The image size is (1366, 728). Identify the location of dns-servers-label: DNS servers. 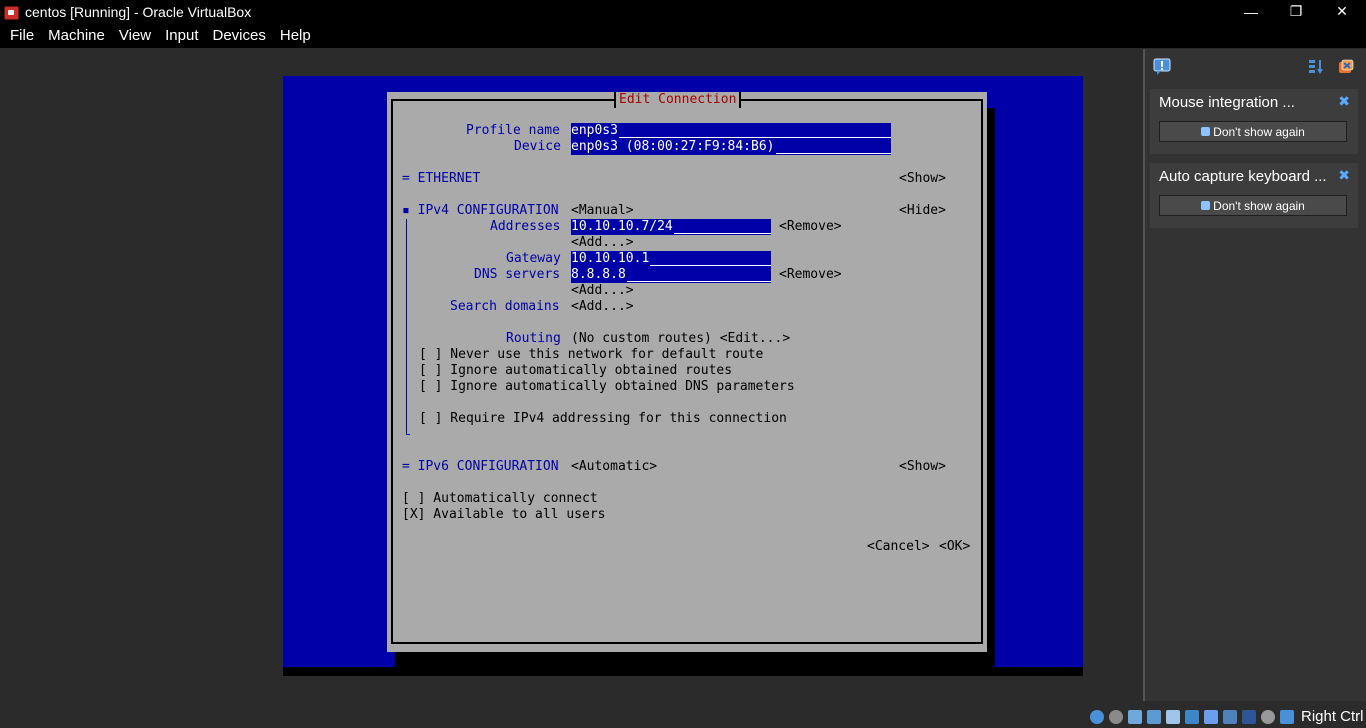
(517, 274).